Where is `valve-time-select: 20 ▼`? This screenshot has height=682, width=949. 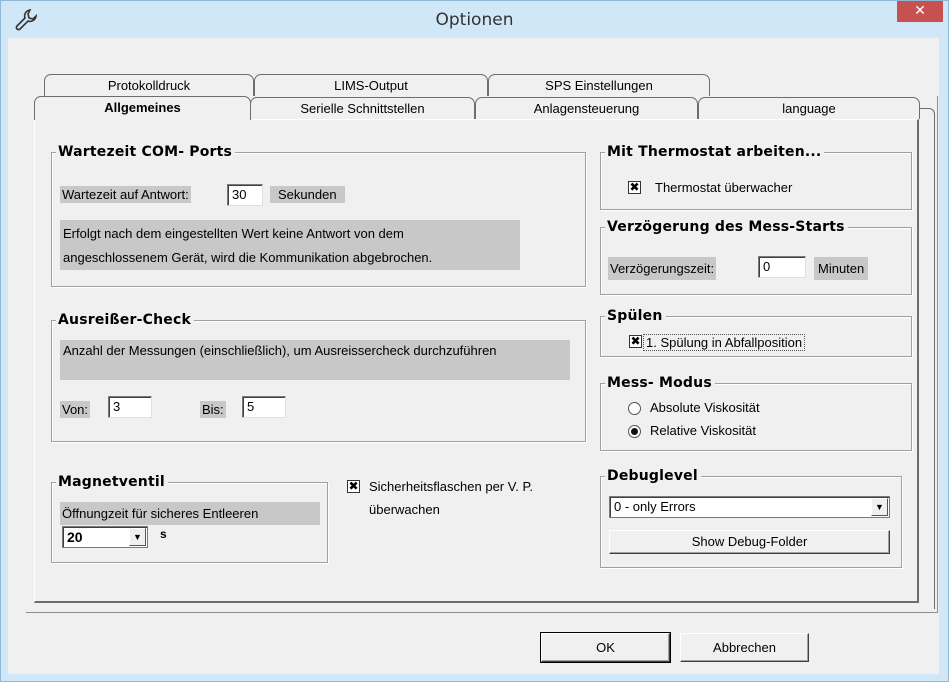 valve-time-select: 20 ▼ is located at coordinates (105, 537).